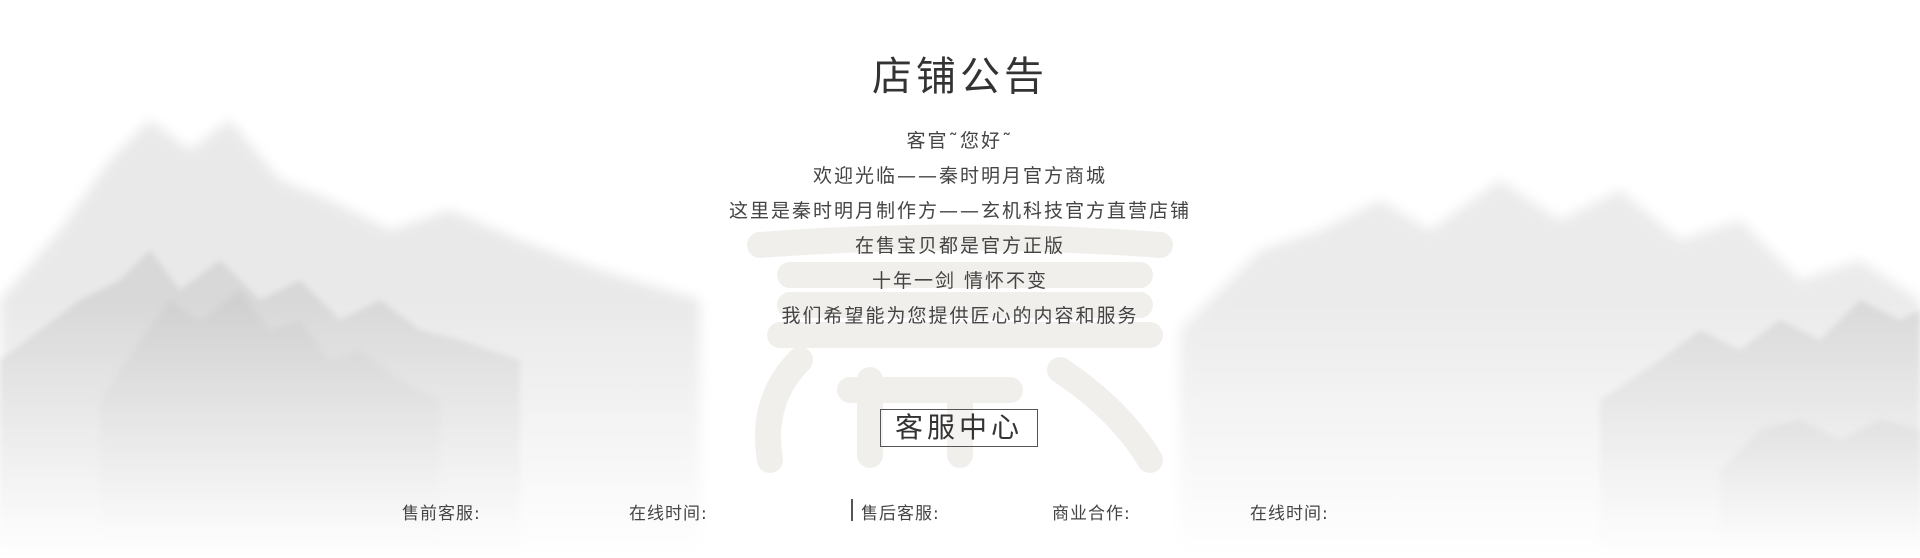 Image resolution: width=1920 pixels, height=558 pixels. Describe the element at coordinates (960, 316) in the screenshot. I see `notice-line: 我们希望能为您提供匠心的内容和服务` at that location.